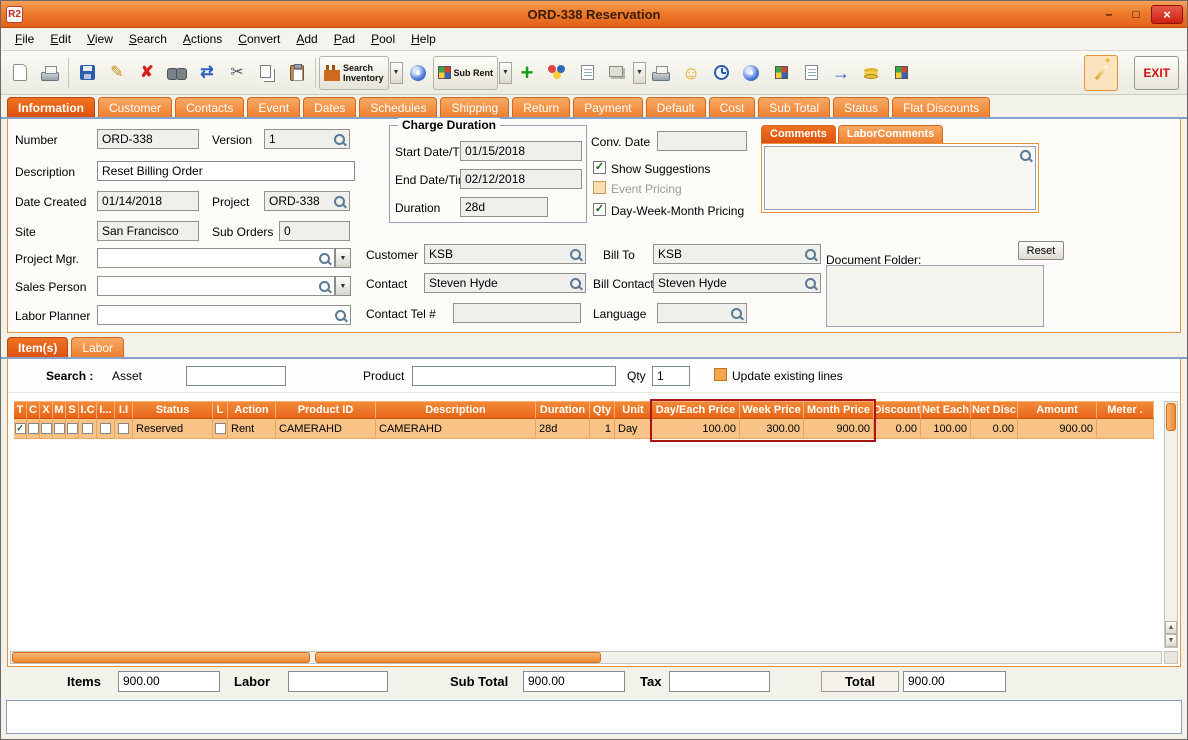 Image resolution: width=1188 pixels, height=740 pixels. Describe the element at coordinates (1171, 524) in the screenshot. I see `vertical-scrollbar: ▲ ▼` at that location.